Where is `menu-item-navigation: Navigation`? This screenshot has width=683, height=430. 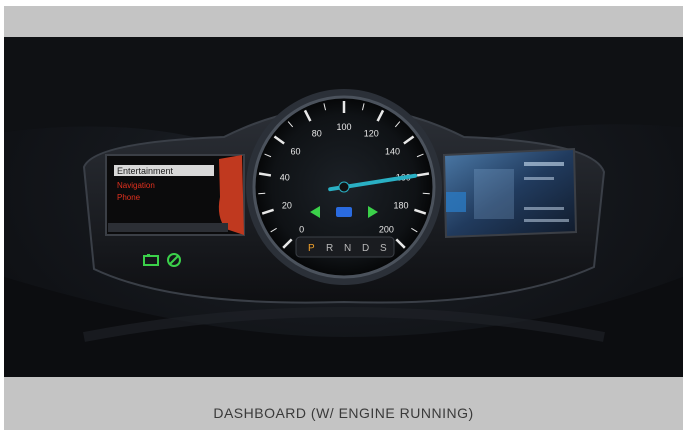 menu-item-navigation: Navigation is located at coordinates (136, 185).